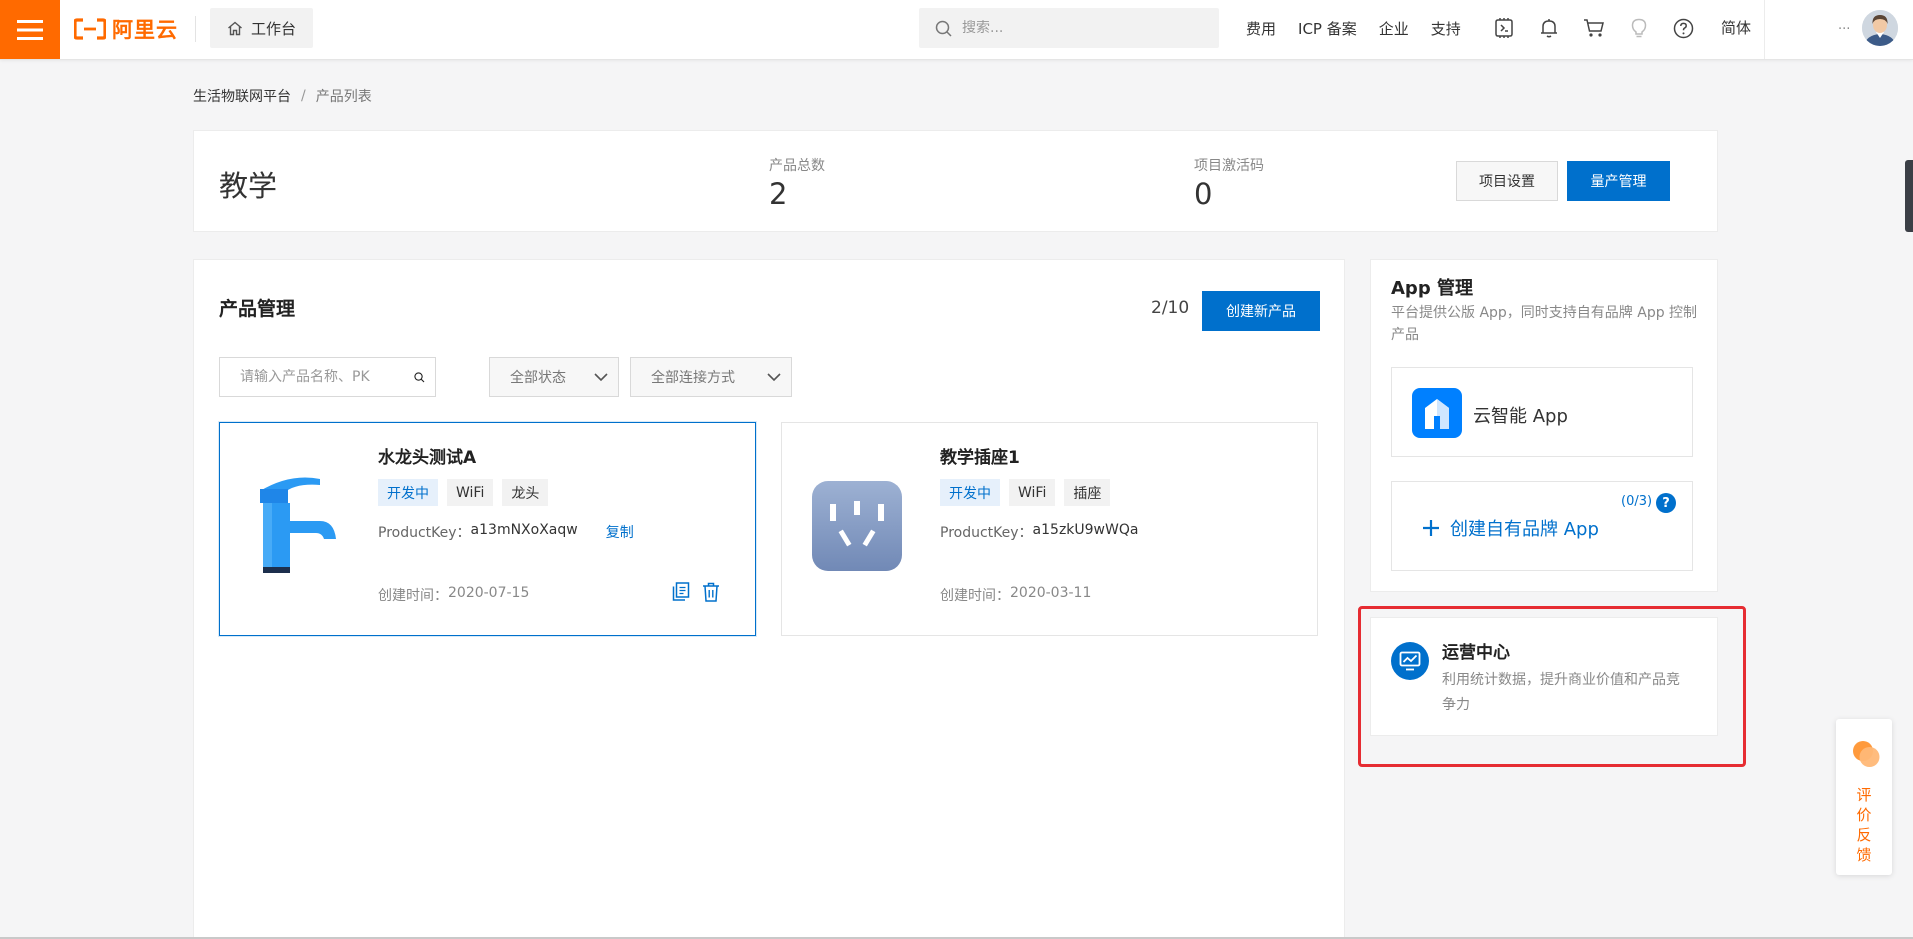 The width and height of the screenshot is (1913, 939). What do you see at coordinates (1051, 593) in the screenshot?
I see `created-time-value: 2020-03-11` at bounding box center [1051, 593].